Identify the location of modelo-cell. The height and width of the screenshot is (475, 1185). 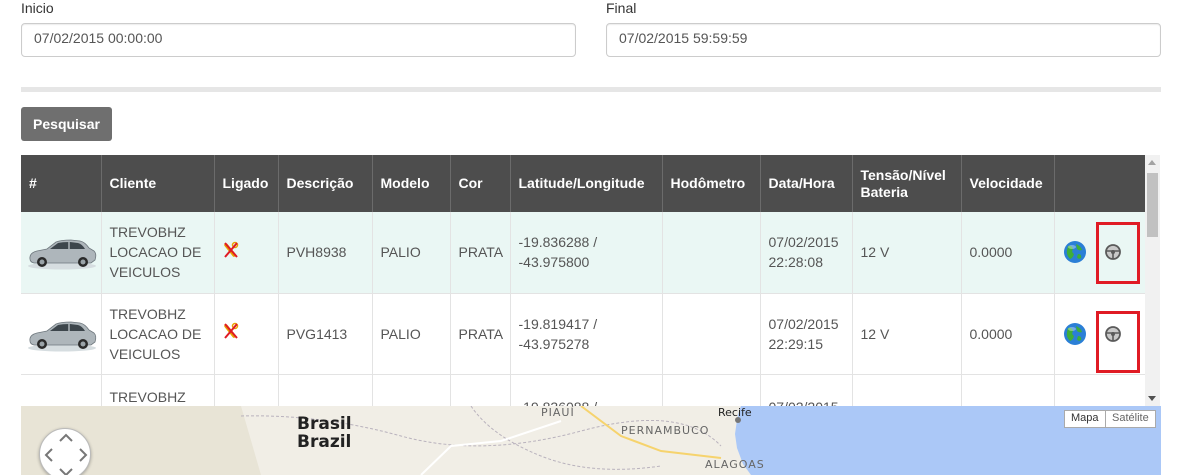
(411, 390).